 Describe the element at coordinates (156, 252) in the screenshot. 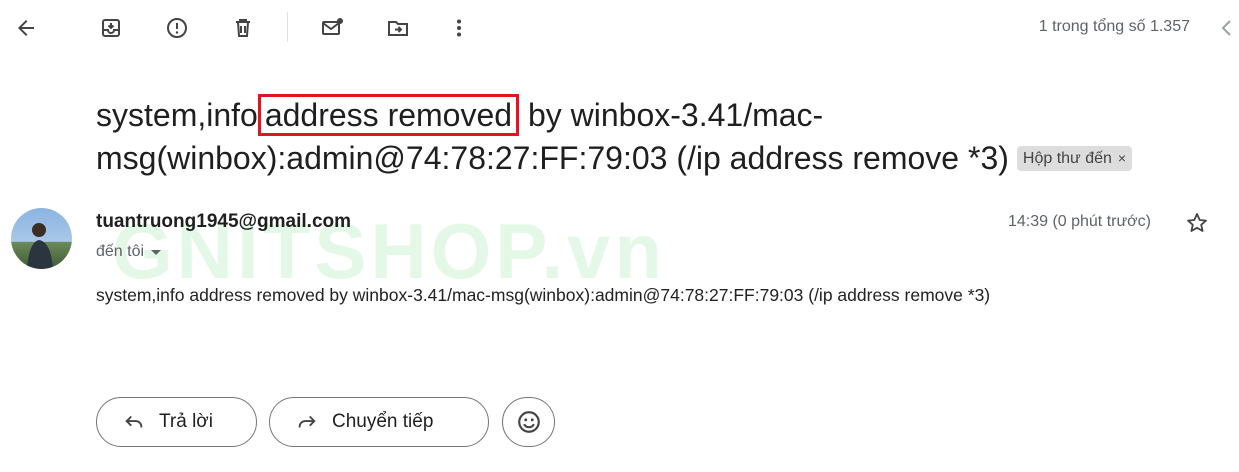

I see `caret-down-icon` at that location.